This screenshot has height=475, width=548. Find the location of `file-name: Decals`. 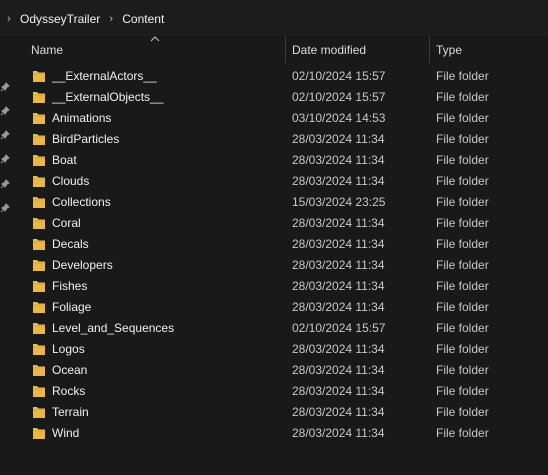

file-name: Decals is located at coordinates (70, 244).